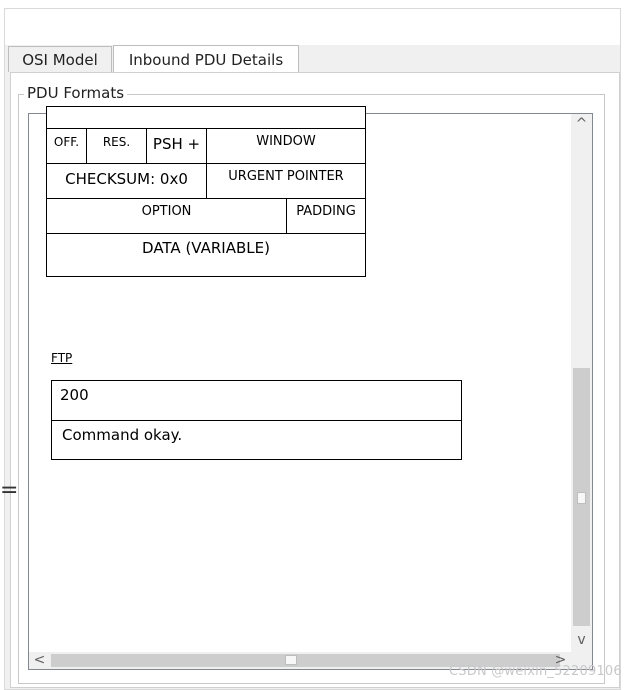 The image size is (625, 690). What do you see at coordinates (256, 400) in the screenshot?
I see `ftp-code-cell: 200` at bounding box center [256, 400].